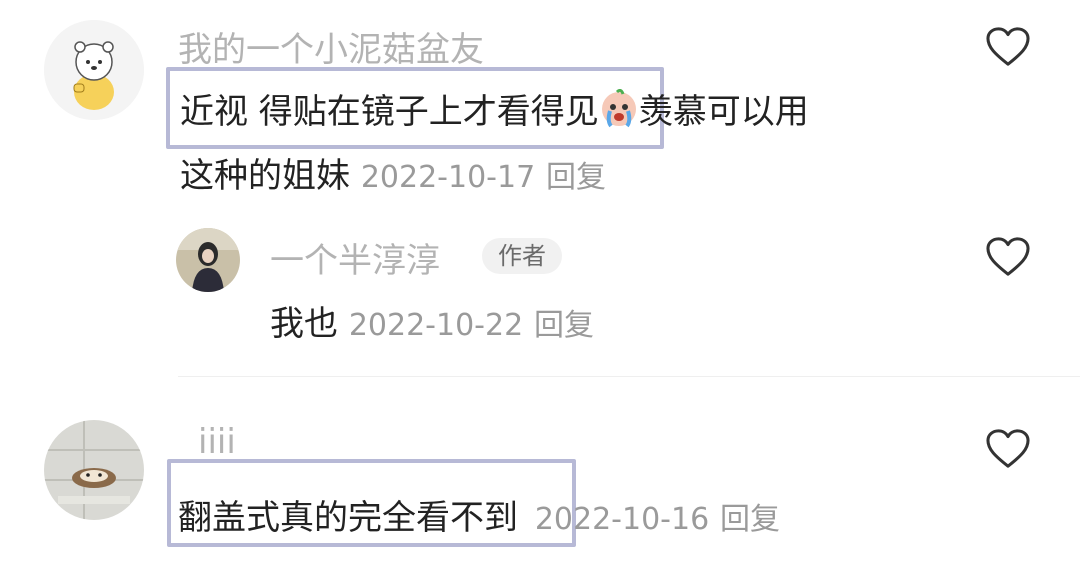 The height and width of the screenshot is (566, 1080). What do you see at coordinates (564, 325) in the screenshot?
I see `reply-to-reply-button: 回复` at bounding box center [564, 325].